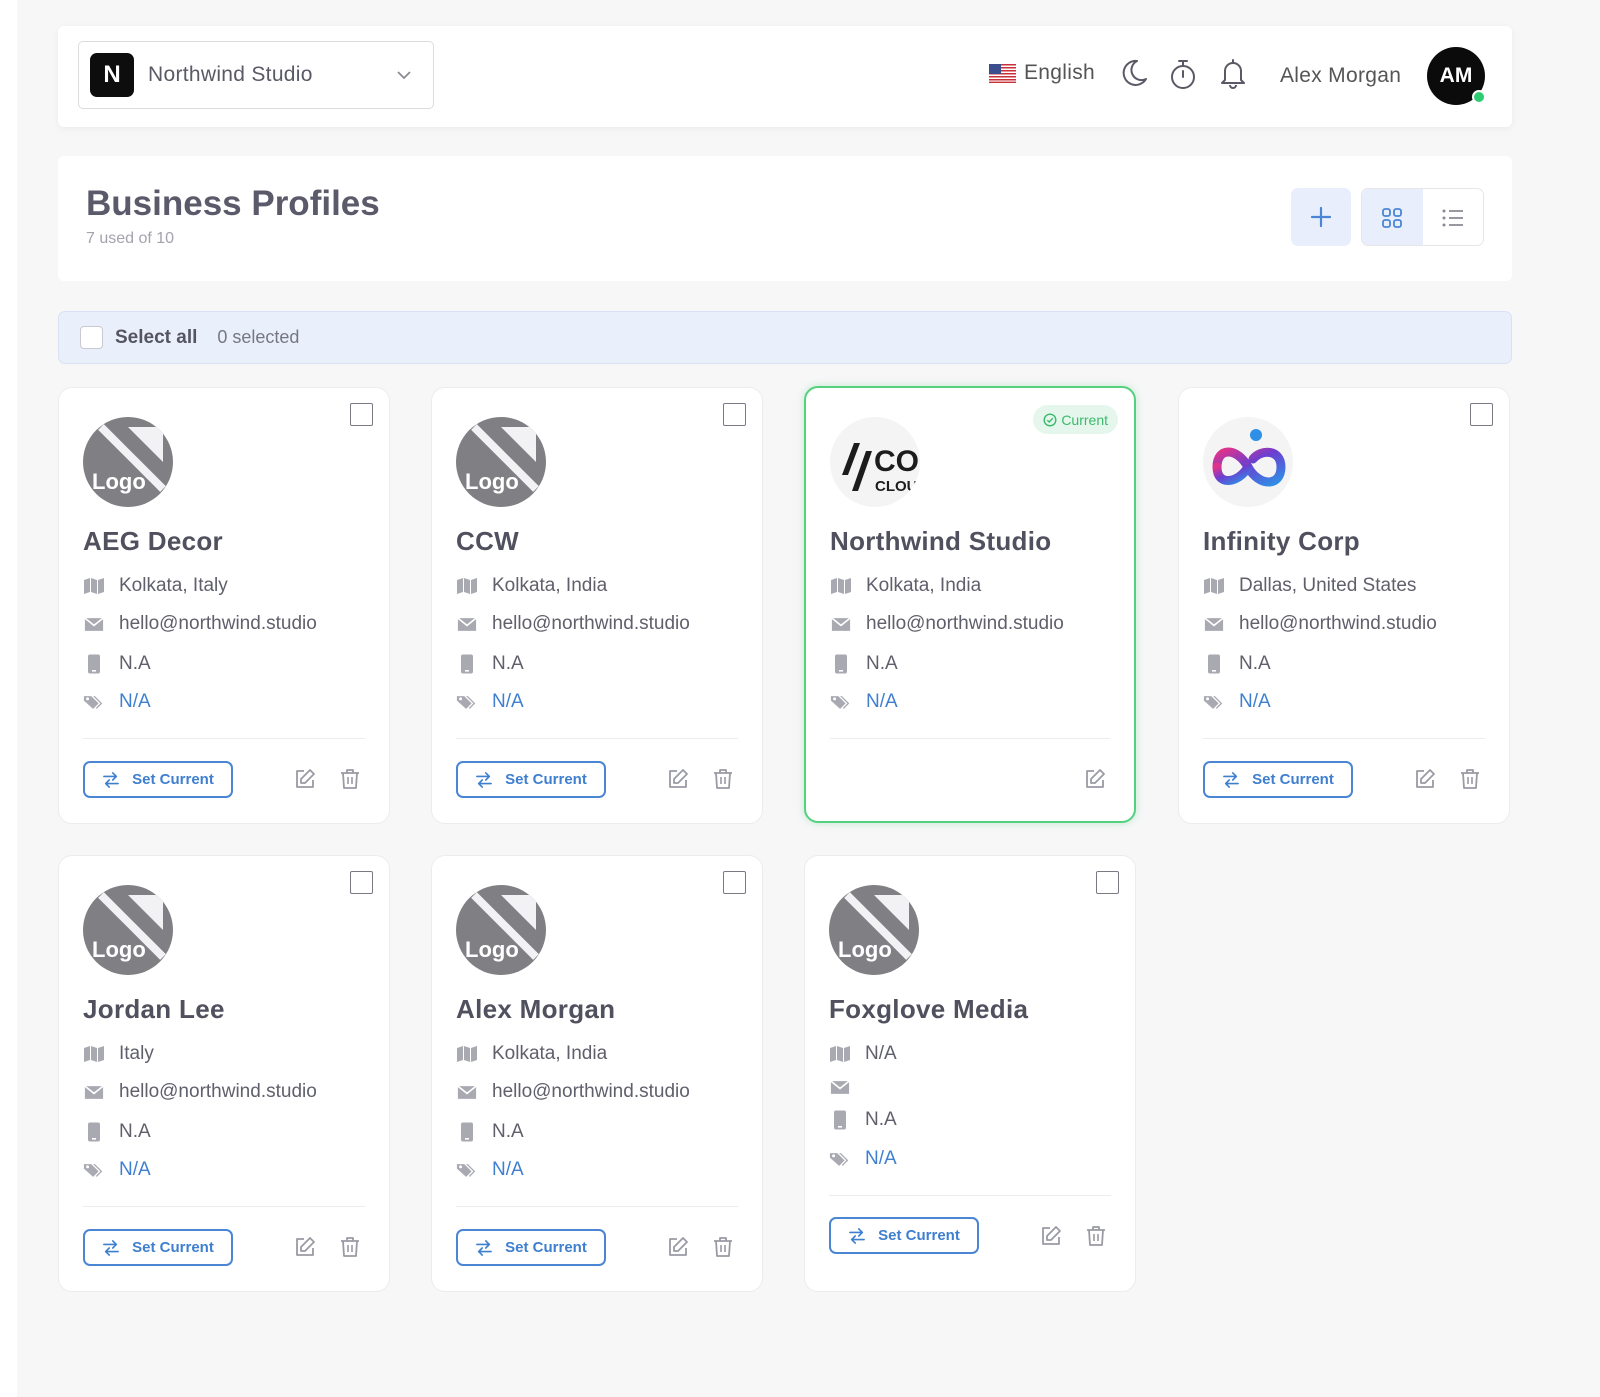 Image resolution: width=1600 pixels, height=1397 pixels. I want to click on add-profile-button, so click(1321, 217).